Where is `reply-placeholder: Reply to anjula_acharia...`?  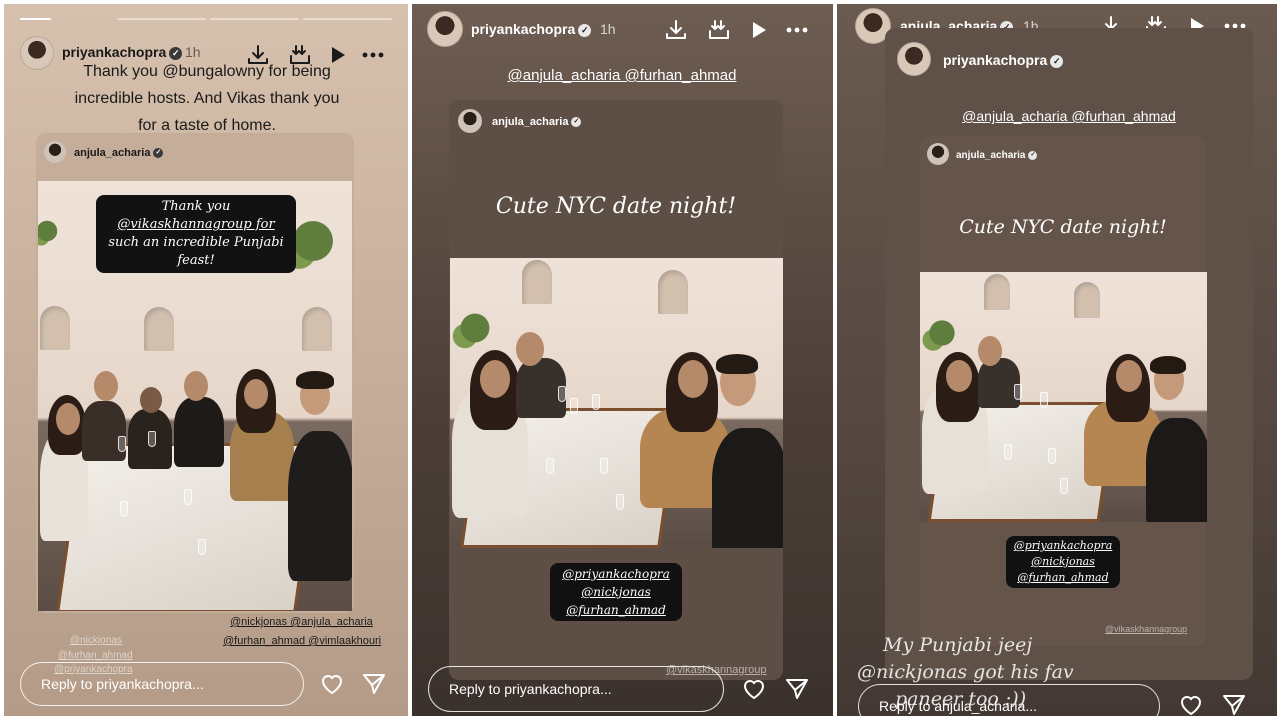
reply-placeholder: Reply to anjula_acharia... is located at coordinates (958, 706).